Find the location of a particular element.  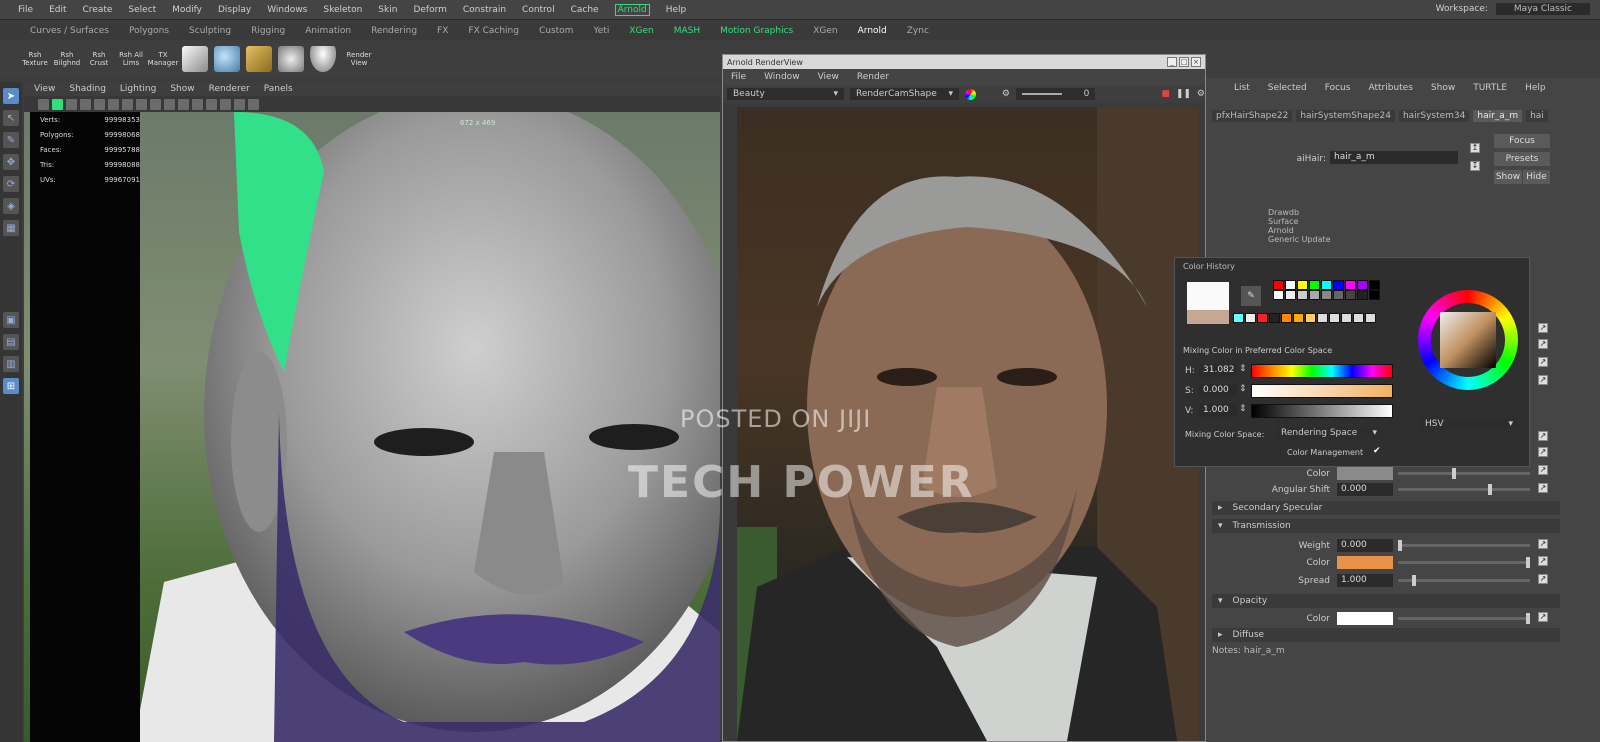

color-wheel is located at coordinates (1468, 340).